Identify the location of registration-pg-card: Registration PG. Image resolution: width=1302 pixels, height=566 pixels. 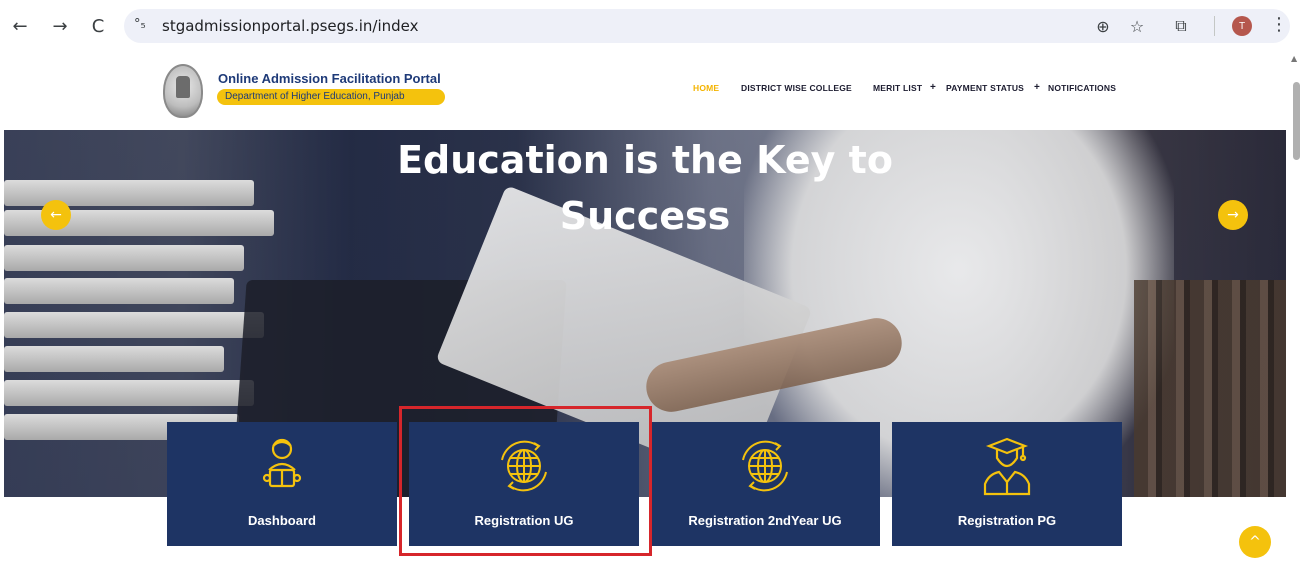
(1007, 484).